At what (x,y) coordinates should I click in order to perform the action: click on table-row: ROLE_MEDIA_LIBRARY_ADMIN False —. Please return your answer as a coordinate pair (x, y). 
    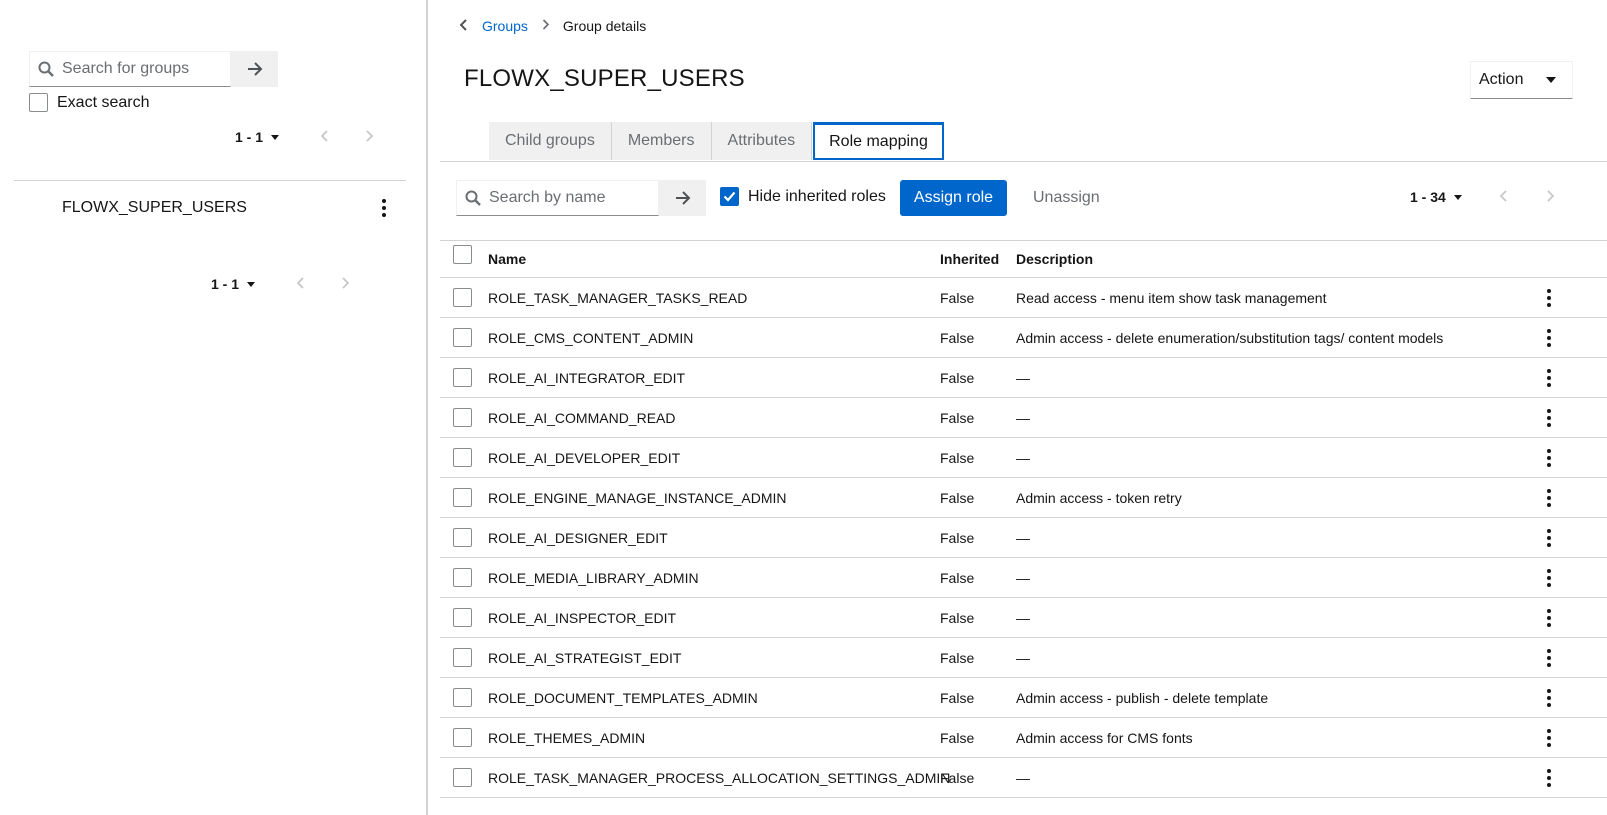
    Looking at the image, I should click on (1023, 578).